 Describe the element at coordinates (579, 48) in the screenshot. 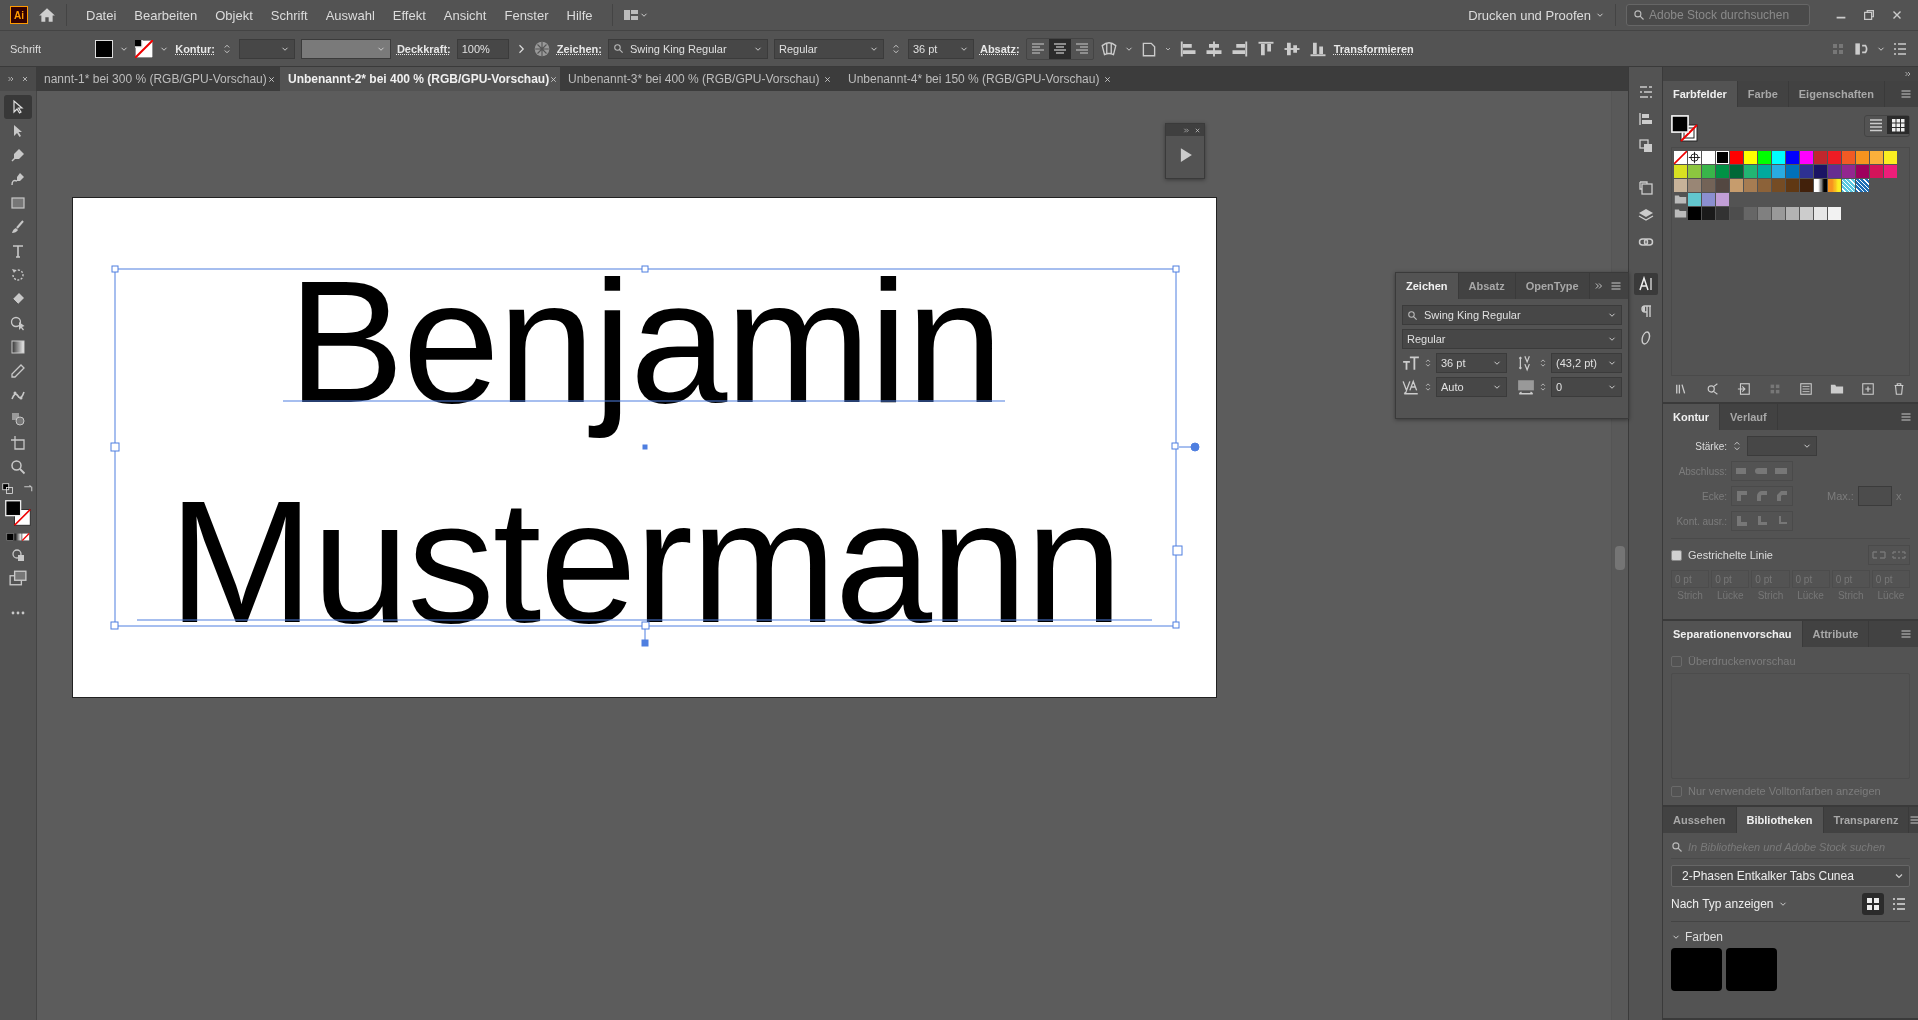

I see `character-label: Zeichen:` at that location.